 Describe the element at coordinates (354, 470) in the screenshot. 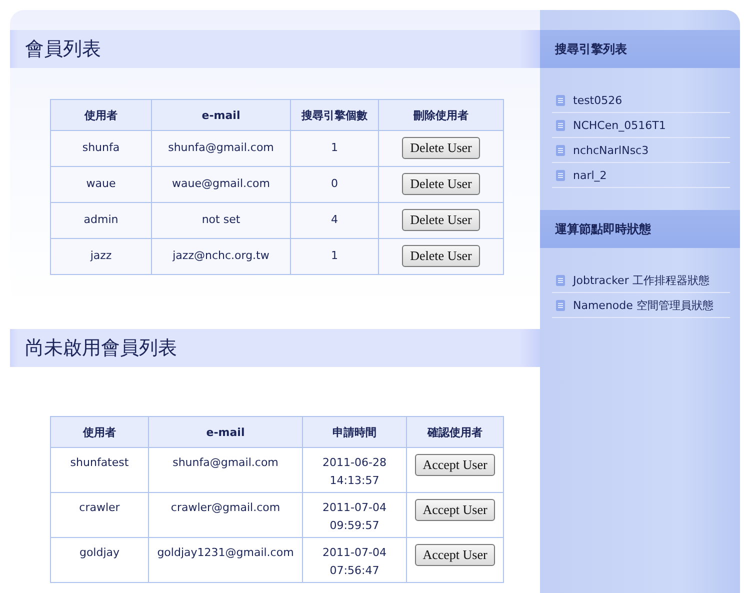

I see `table-cell: 2011-06-28 14:13:57` at that location.